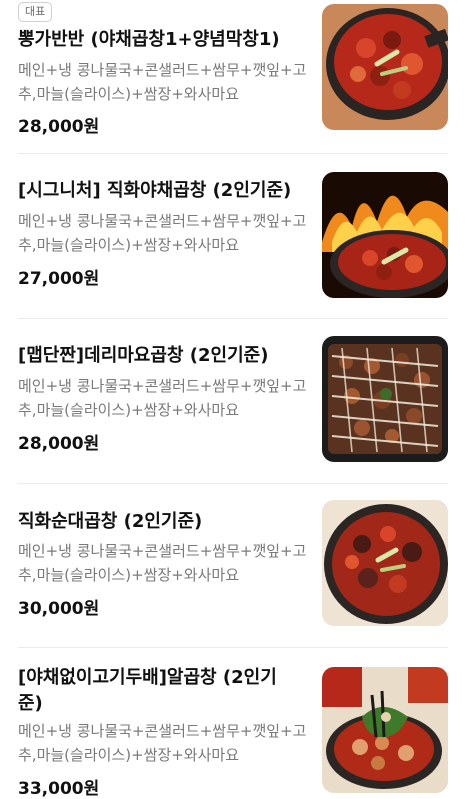  Describe the element at coordinates (147, 690) in the screenshot. I see `menu-item-name: [야채없이고기두배]알곱창 (2인기준)` at that location.